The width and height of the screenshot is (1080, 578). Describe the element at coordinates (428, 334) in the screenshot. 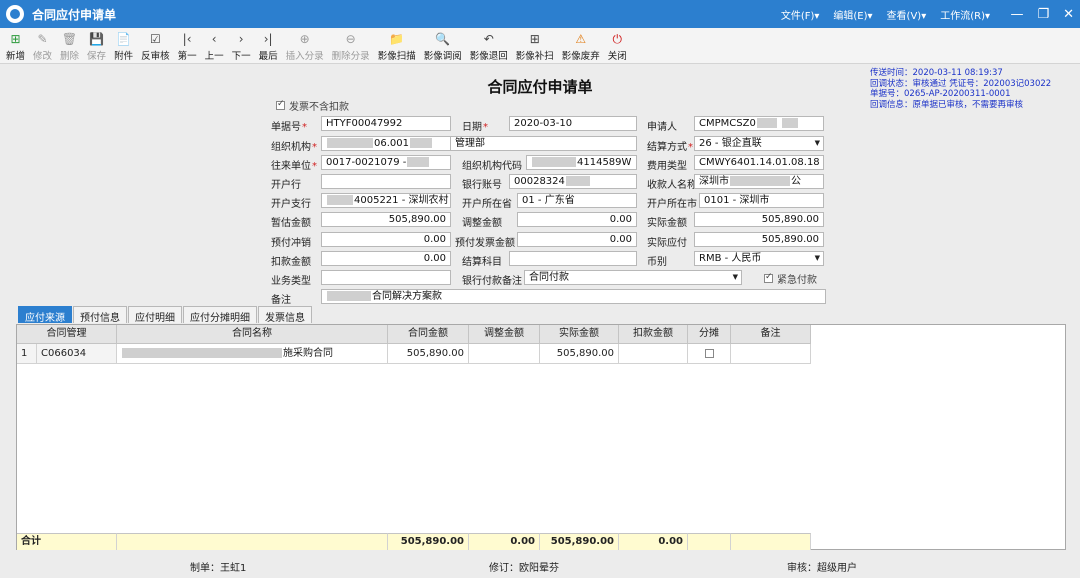

I see `col-contract-amount: 合同金额` at that location.